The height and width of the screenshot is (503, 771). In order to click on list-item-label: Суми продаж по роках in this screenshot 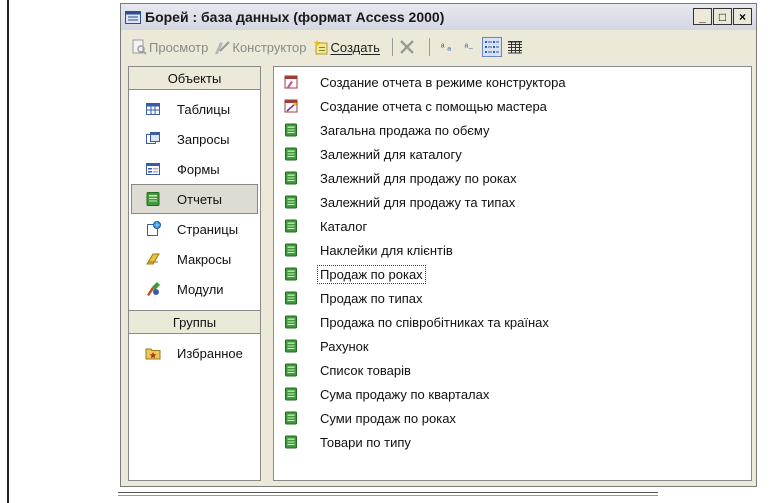, I will do `click(388, 418)`.